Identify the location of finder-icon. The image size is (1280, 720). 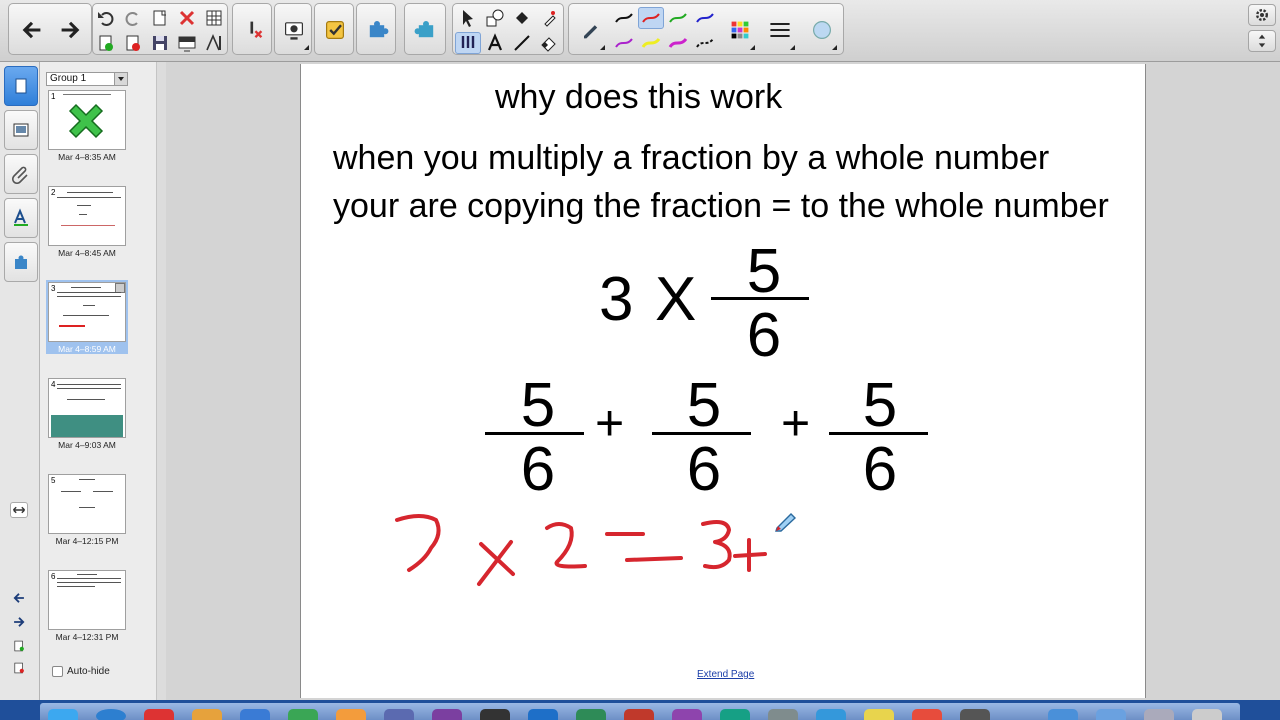
(63, 714).